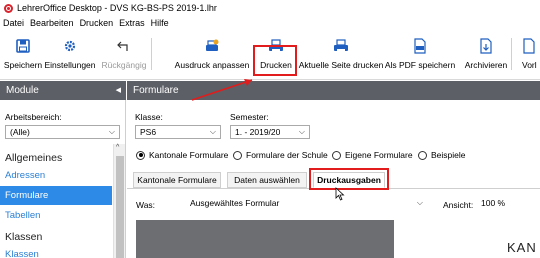 Image resolution: width=540 pixels, height=258 pixels. I want to click on sidebar-item-formulare: Formulare, so click(56, 195).